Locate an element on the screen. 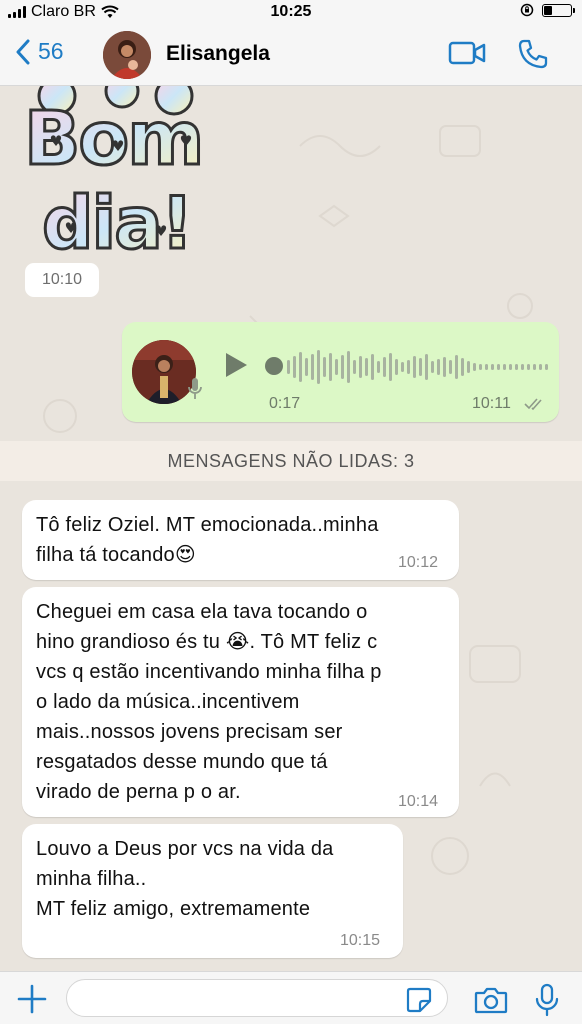 Image resolution: width=582 pixels, height=1024 pixels. message-line: minha filha.. is located at coordinates (91, 879).